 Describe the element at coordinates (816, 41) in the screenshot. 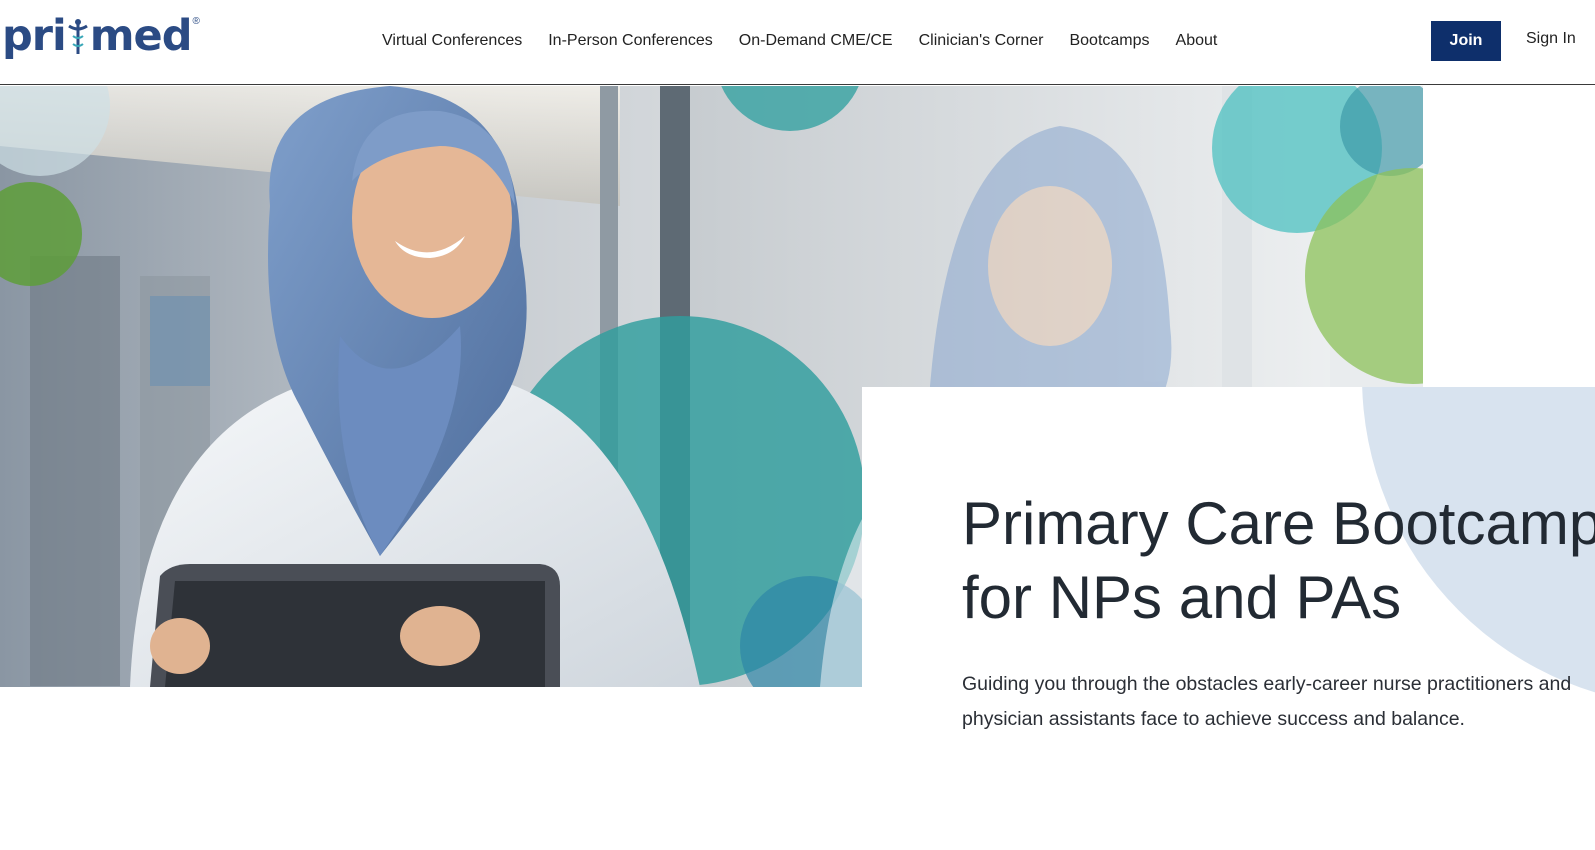

I see `nav-on-demand-cme: On-Demand CME/CE` at that location.